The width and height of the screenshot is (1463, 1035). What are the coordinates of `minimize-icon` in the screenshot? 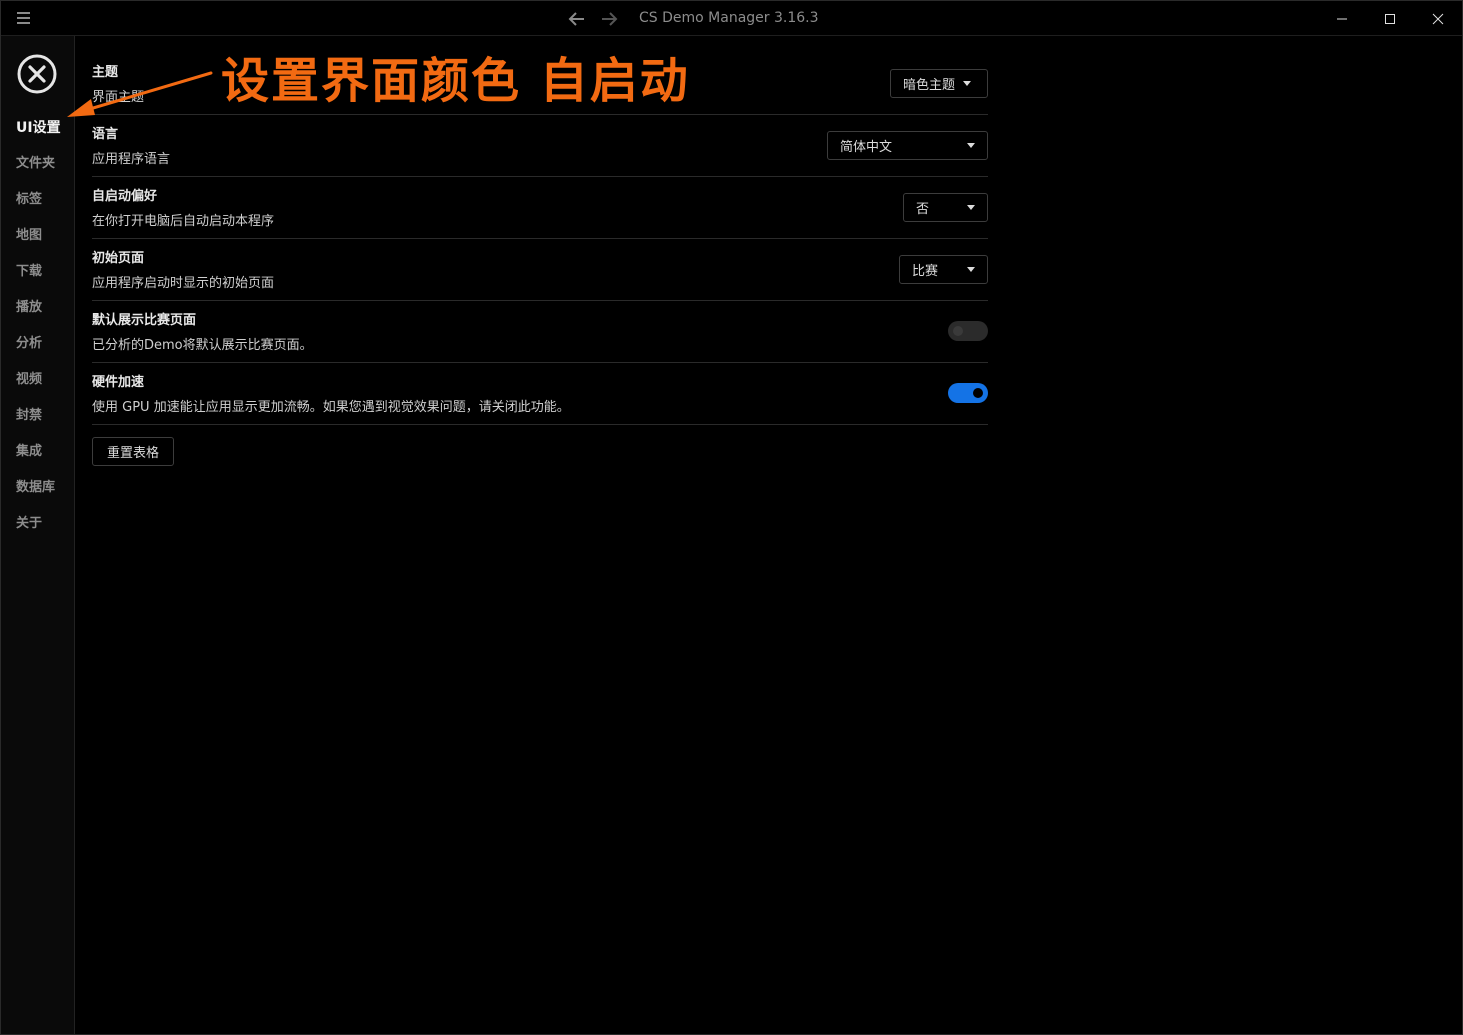 It's located at (1342, 18).